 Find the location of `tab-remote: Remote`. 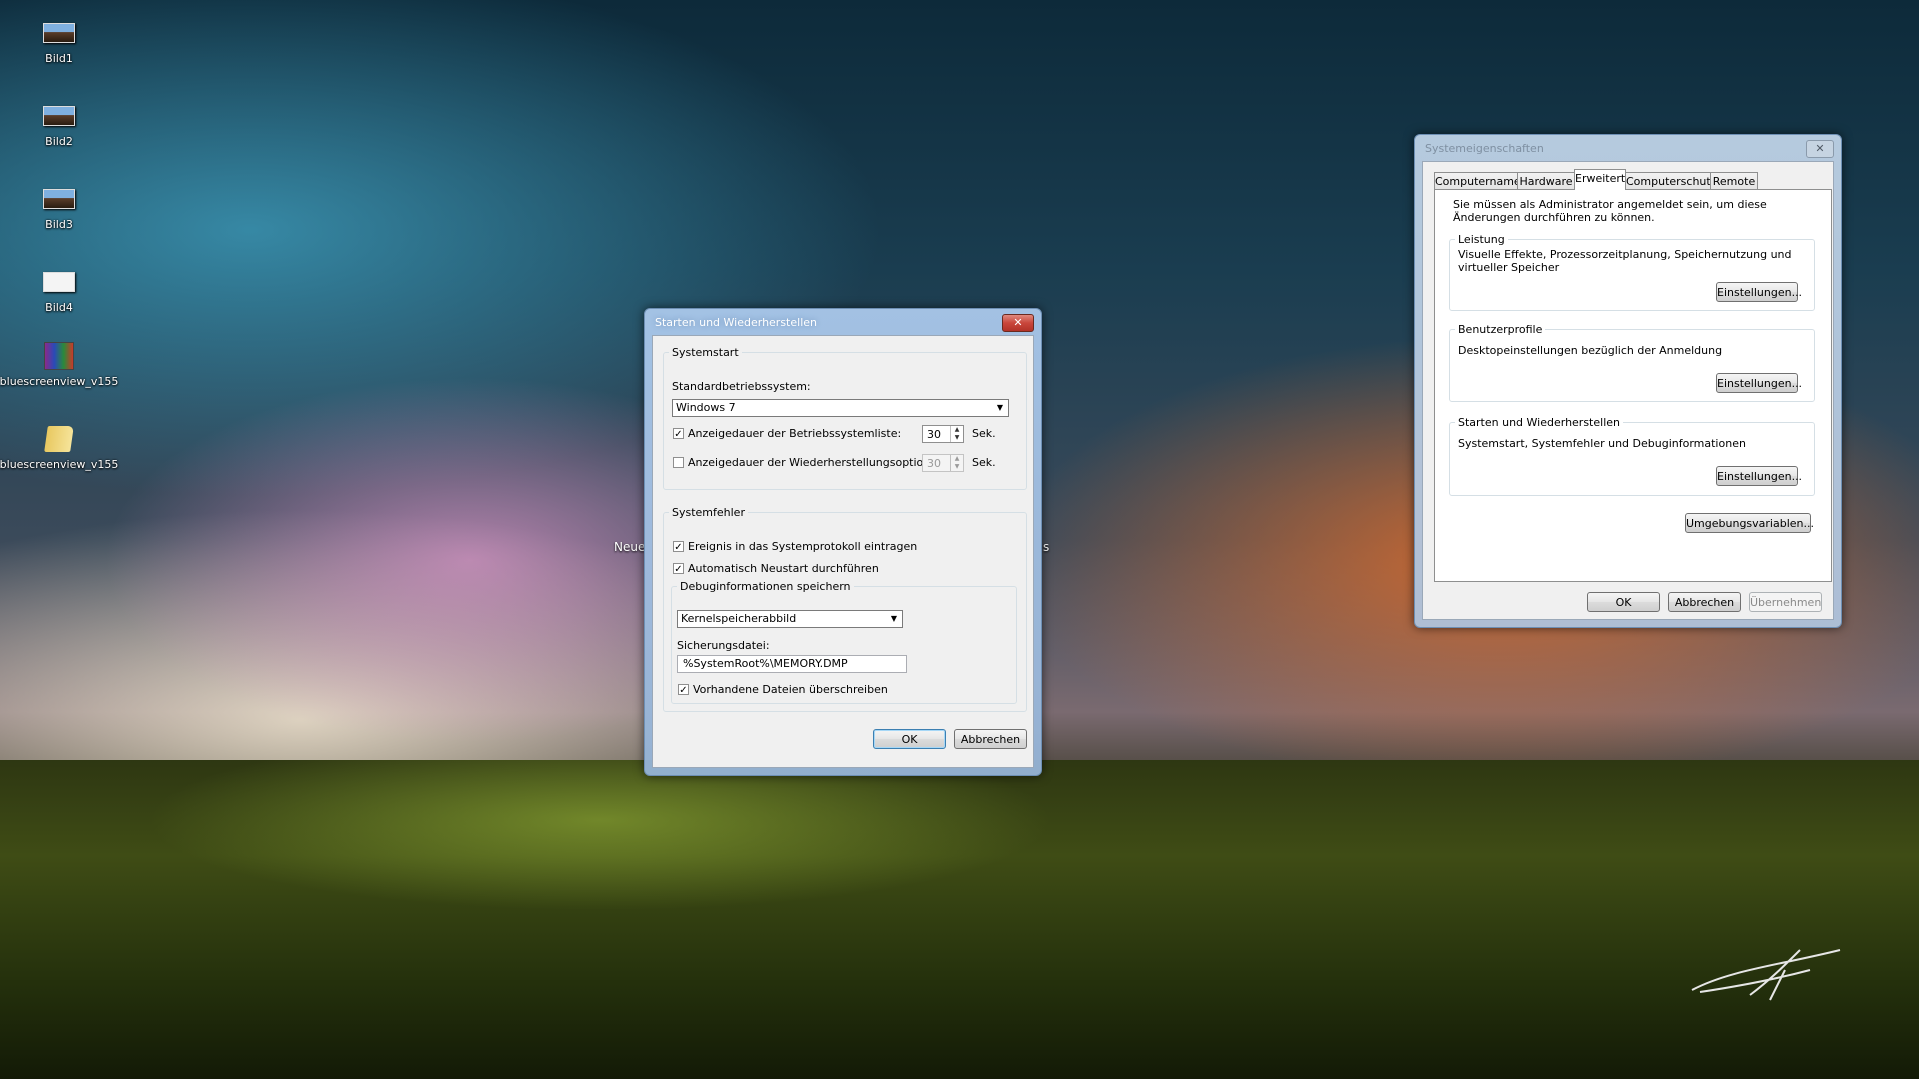

tab-remote: Remote is located at coordinates (1734, 181).